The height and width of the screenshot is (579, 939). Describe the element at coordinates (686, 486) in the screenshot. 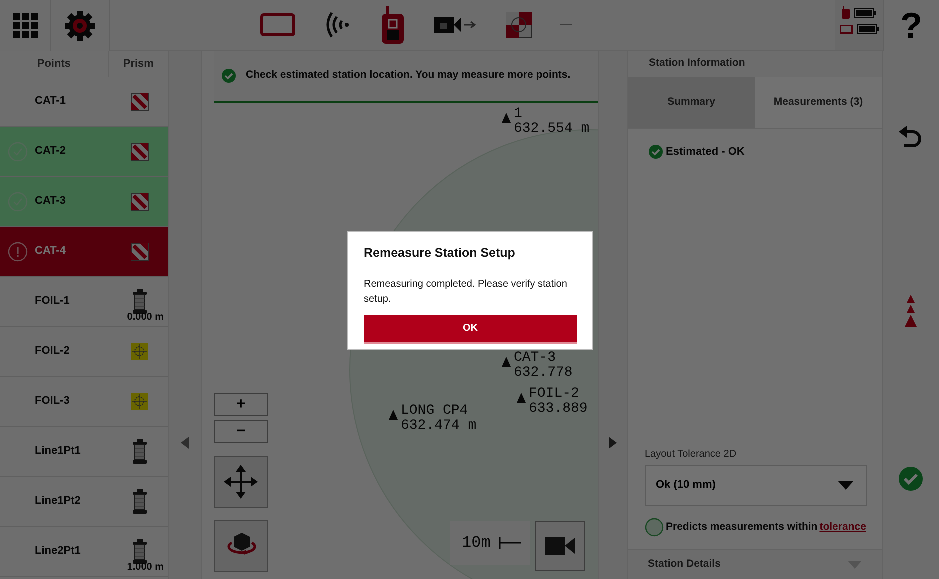

I see `select-value: Ok (10 mm)` at that location.